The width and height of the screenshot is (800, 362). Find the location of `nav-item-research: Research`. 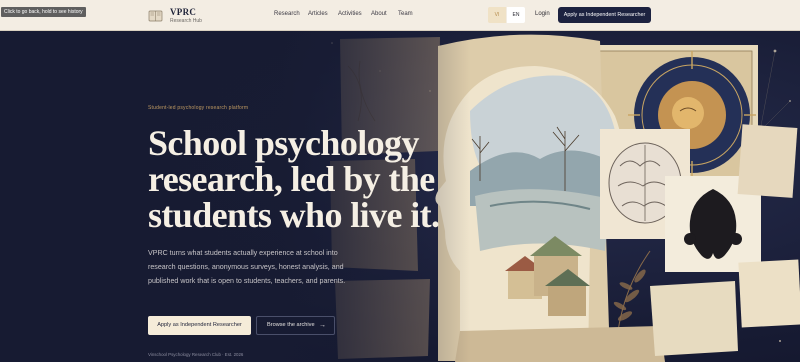

nav-item-research: Research is located at coordinates (287, 14).